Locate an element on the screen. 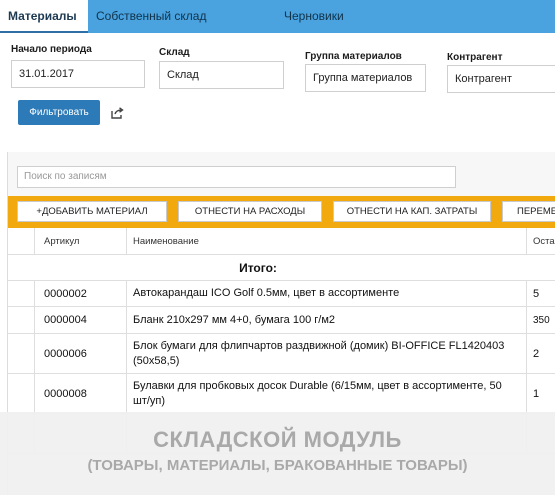 The height and width of the screenshot is (495, 555). warehouse-label: Склад is located at coordinates (174, 52).